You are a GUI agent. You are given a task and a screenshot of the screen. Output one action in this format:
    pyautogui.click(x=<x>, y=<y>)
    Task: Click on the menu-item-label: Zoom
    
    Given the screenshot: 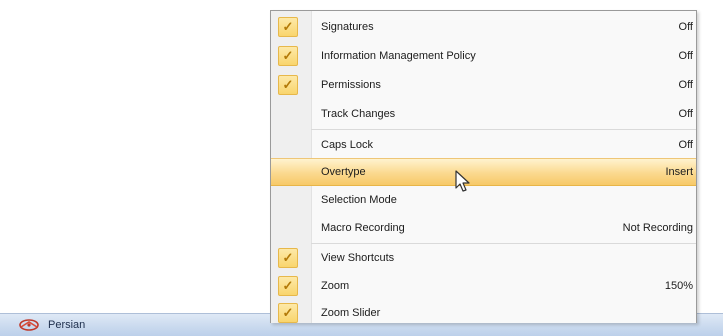 What is the action you would take?
    pyautogui.click(x=335, y=286)
    